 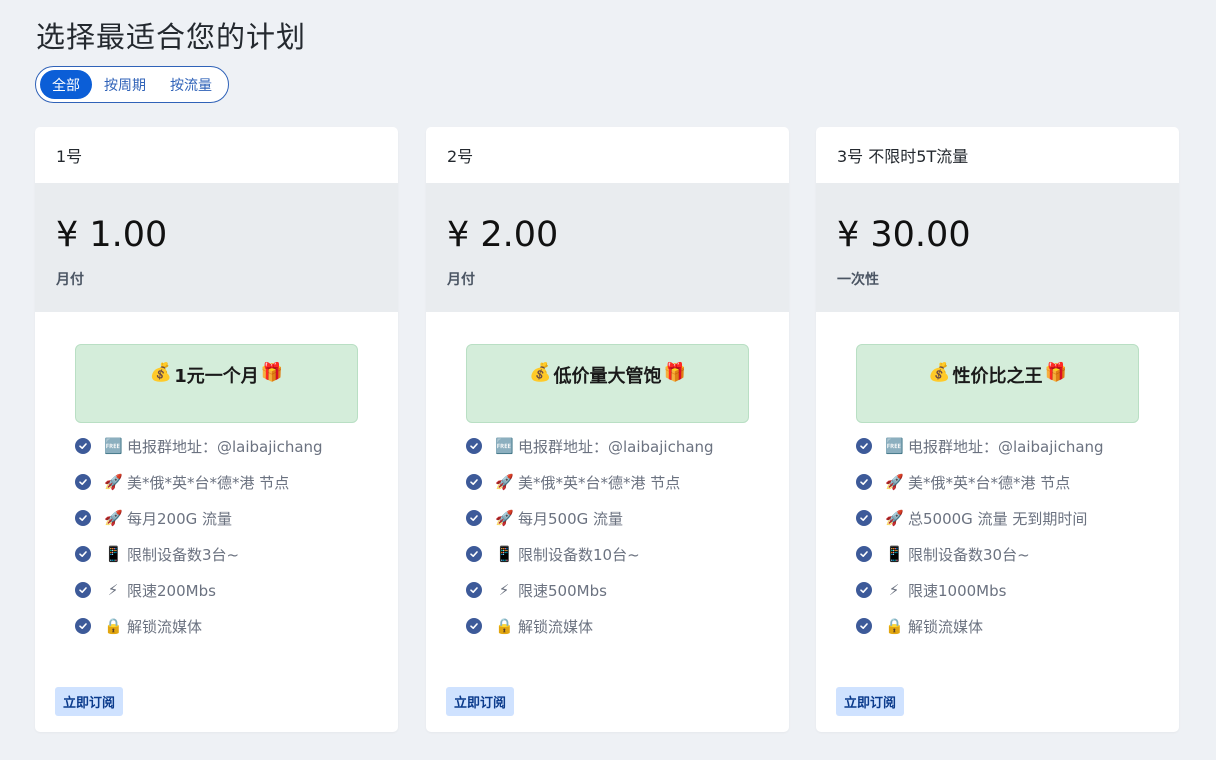 I want to click on price-block: ¥ 2.00 月付, so click(x=607, y=247).